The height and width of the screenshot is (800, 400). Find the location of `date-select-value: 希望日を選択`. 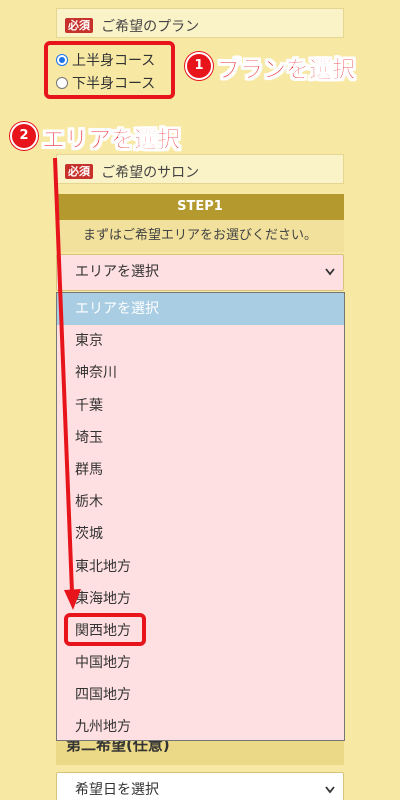

date-select-value: 希望日を選択 is located at coordinates (117, 790).